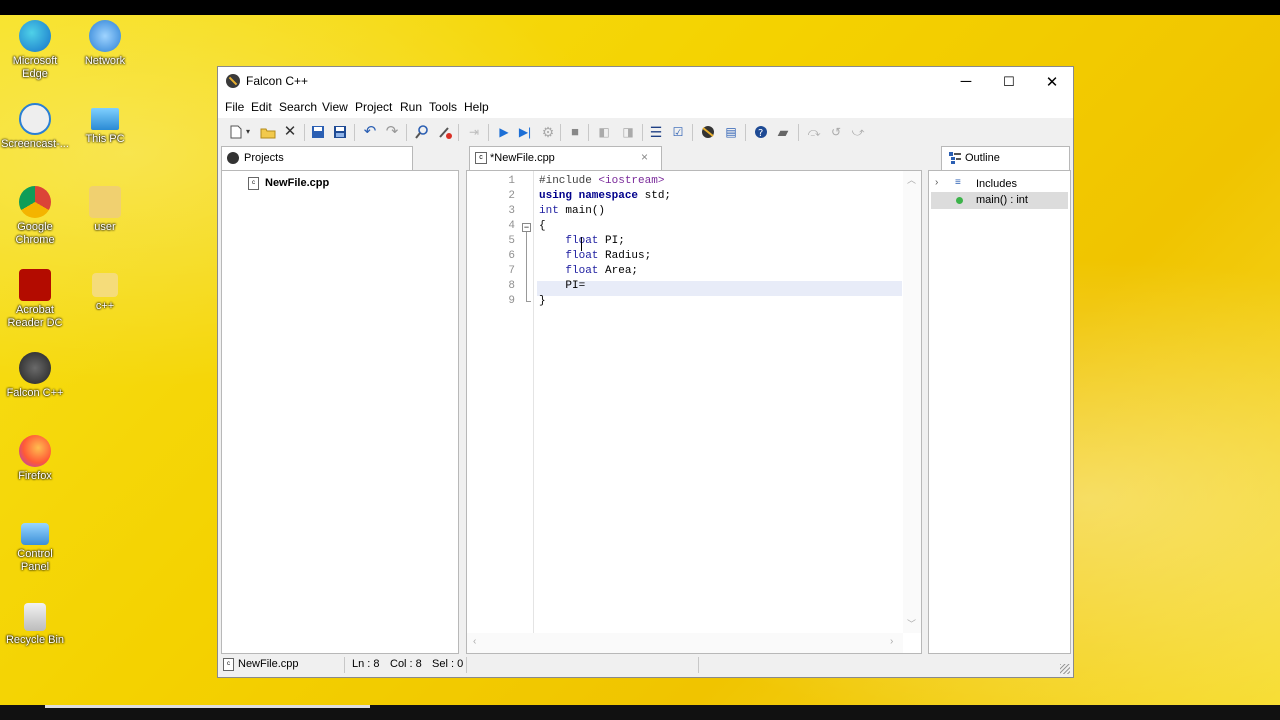 This screenshot has height=720, width=1280. Describe the element at coordinates (526, 227) in the screenshot. I see `fold-collapse-icon: −` at that location.